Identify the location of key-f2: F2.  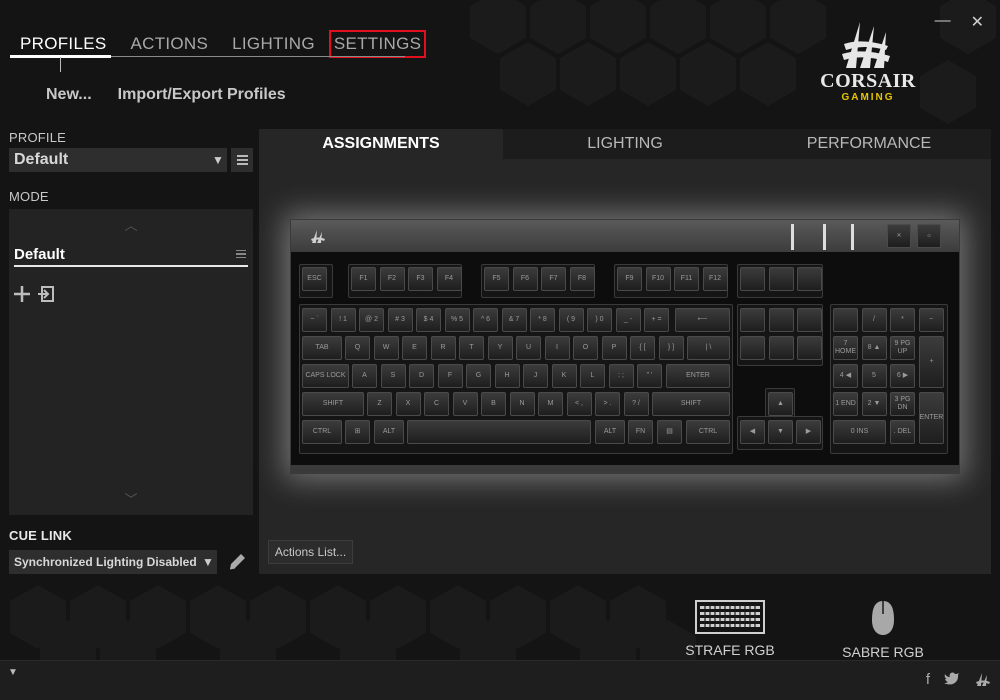
(392, 279).